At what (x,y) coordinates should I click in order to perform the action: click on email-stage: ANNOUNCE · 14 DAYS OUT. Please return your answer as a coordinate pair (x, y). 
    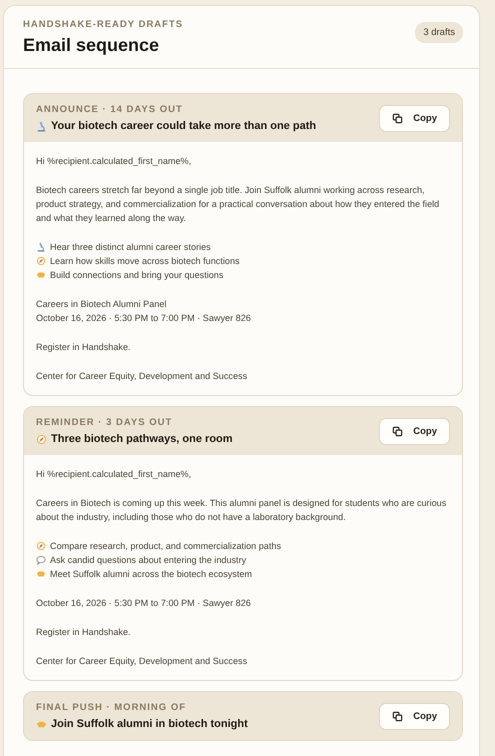
    Looking at the image, I should click on (110, 109).